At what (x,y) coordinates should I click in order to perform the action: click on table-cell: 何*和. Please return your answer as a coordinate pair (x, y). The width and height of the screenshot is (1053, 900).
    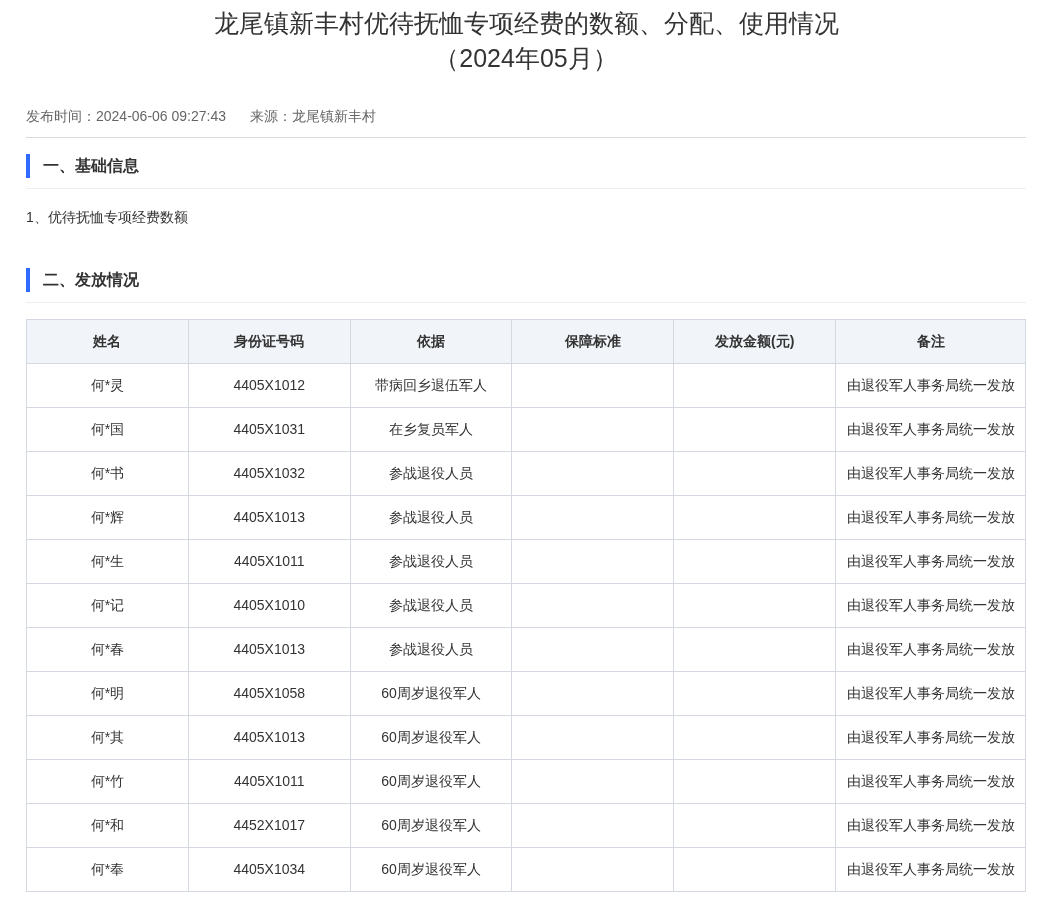
    Looking at the image, I should click on (107, 825).